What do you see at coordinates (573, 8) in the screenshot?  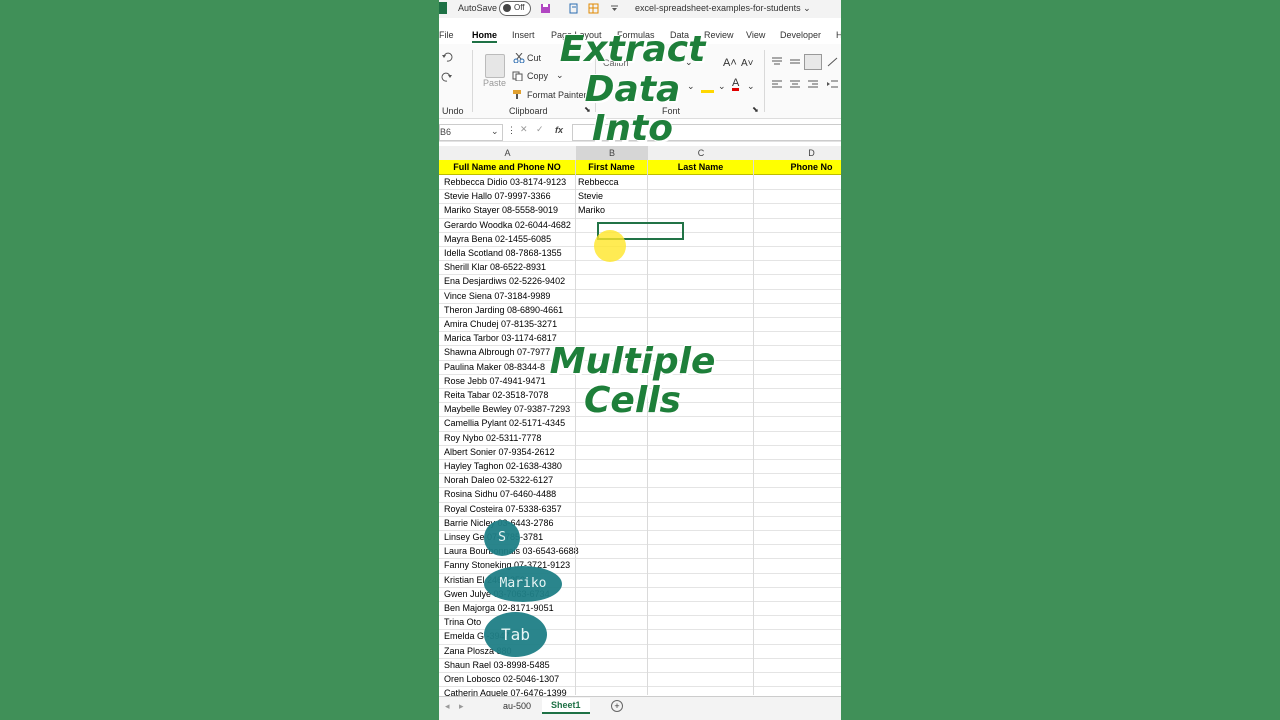 I see `new-file-icon` at bounding box center [573, 8].